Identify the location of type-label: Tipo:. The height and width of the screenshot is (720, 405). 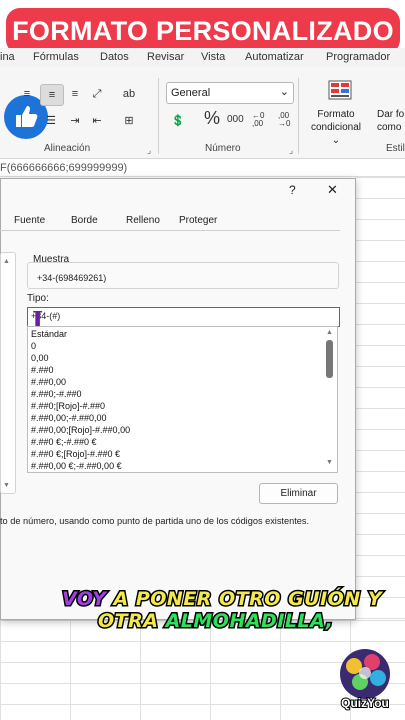
(38, 298).